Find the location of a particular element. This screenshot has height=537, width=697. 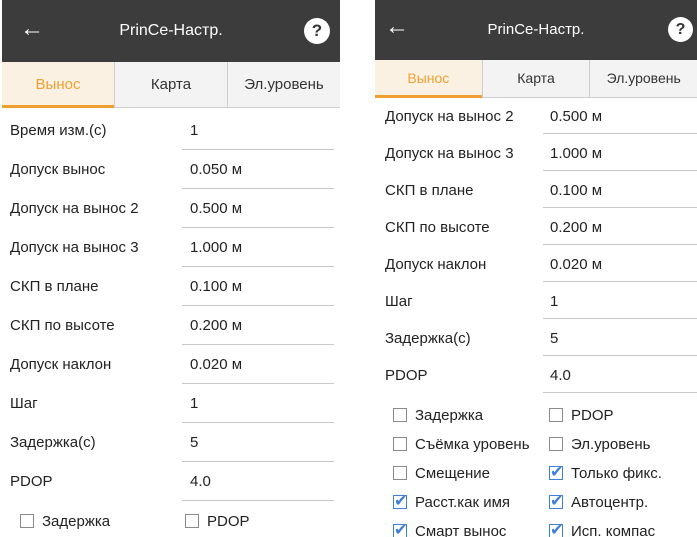

checkbox-tolko-fiks: Только фикс. is located at coordinates (605, 473).